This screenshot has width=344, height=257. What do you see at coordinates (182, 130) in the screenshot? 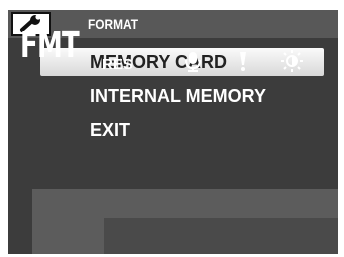
I see `menu-item-exit: EXIT` at bounding box center [182, 130].